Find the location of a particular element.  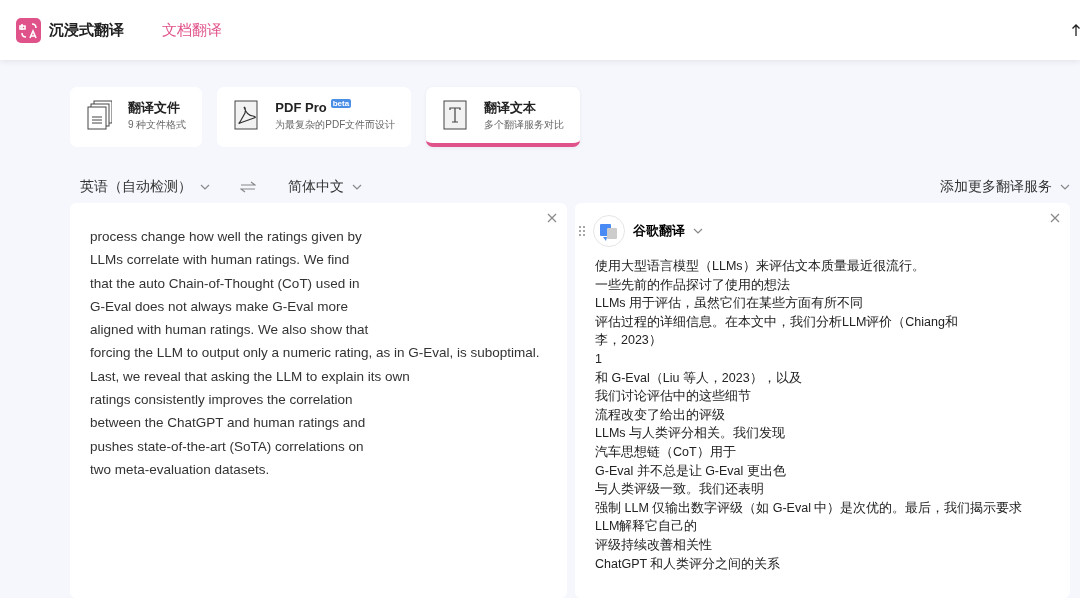

service-select: 谷歌翻译 is located at coordinates (668, 231).